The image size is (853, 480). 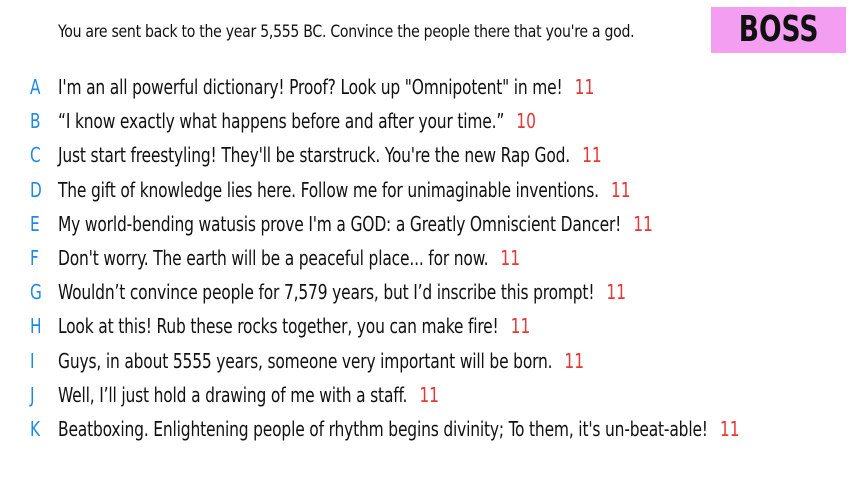 I want to click on answer-letter: E, so click(x=35, y=223).